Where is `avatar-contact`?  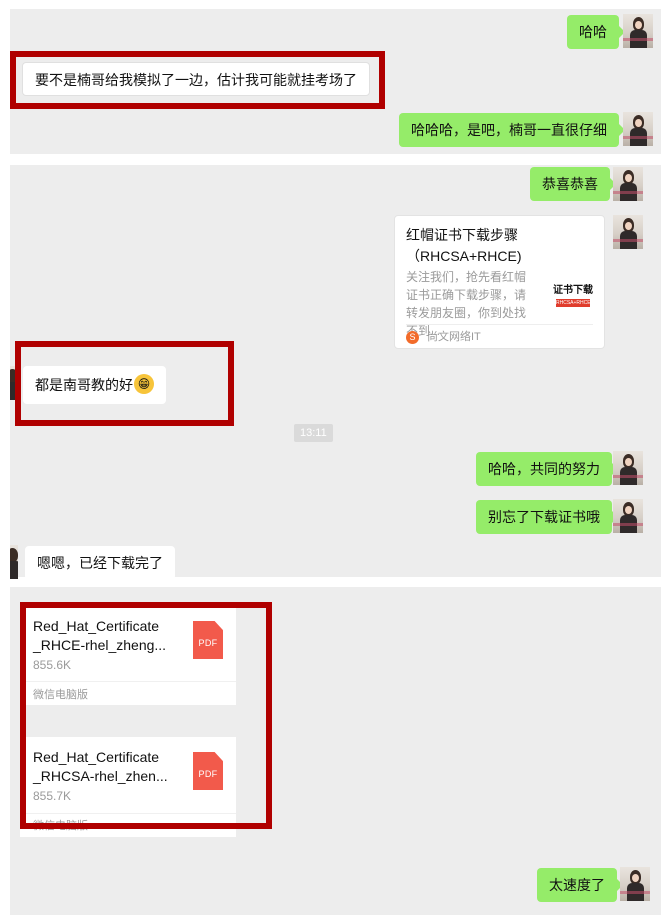 avatar-contact is located at coordinates (14, 562).